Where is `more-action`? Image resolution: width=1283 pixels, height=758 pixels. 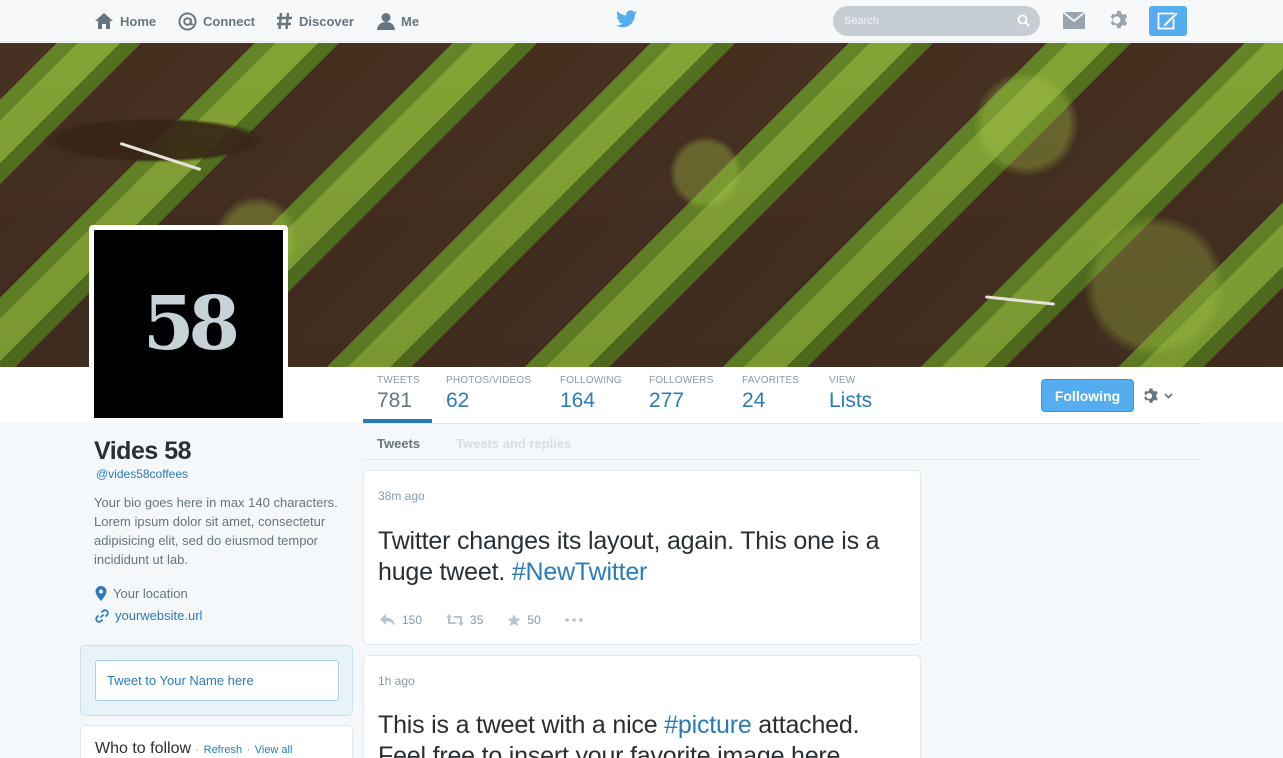 more-action is located at coordinates (573, 620).